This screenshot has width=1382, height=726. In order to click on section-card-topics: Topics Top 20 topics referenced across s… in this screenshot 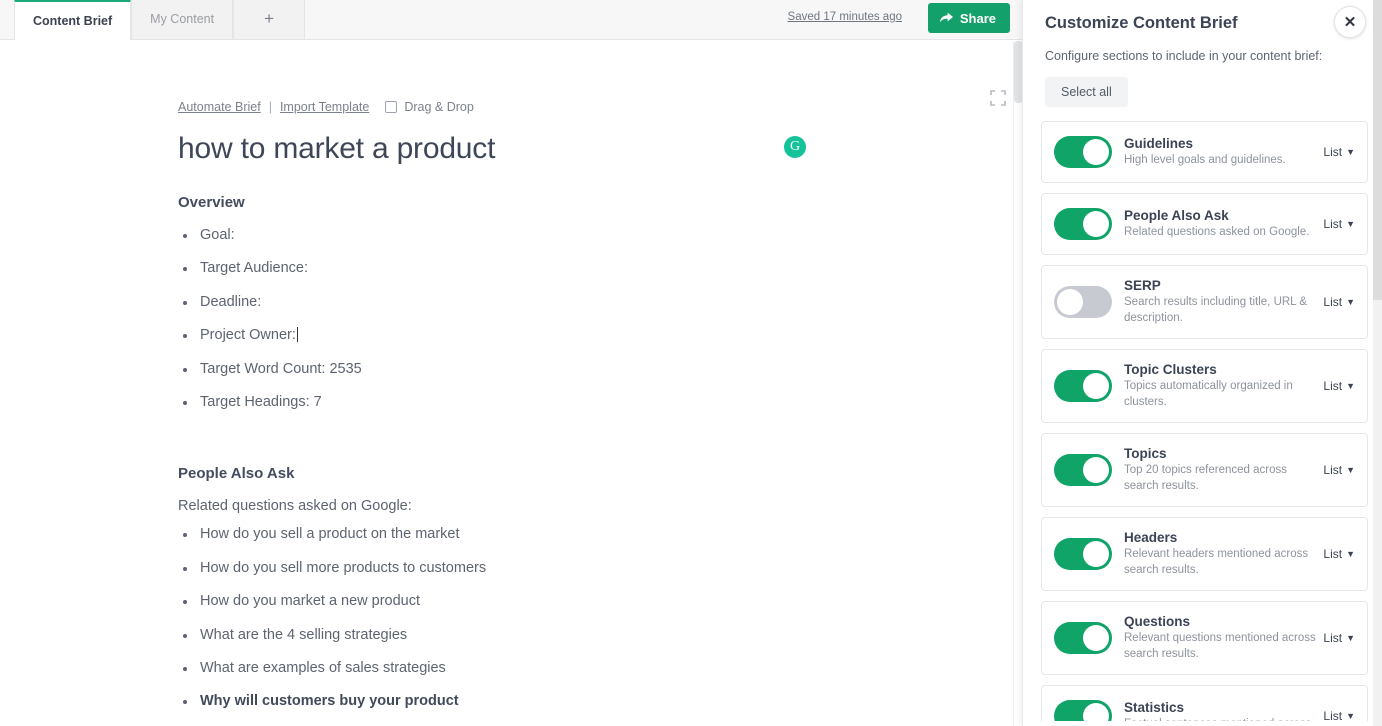, I will do `click(1204, 470)`.